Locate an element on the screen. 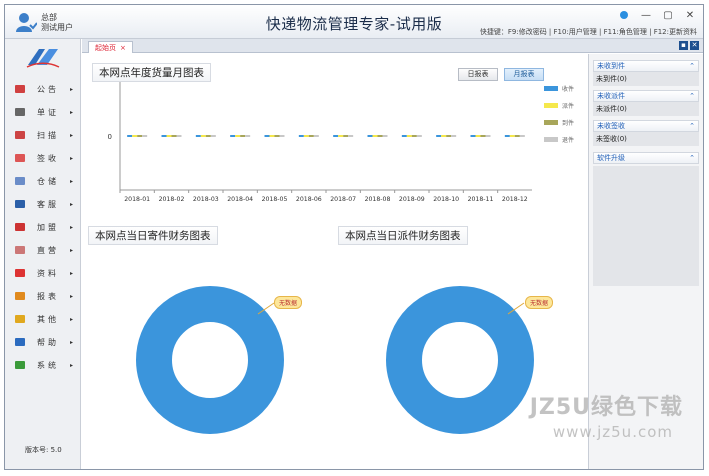 This screenshot has width=709, height=476. rp-body-signed: 未签收(0) is located at coordinates (646, 139).